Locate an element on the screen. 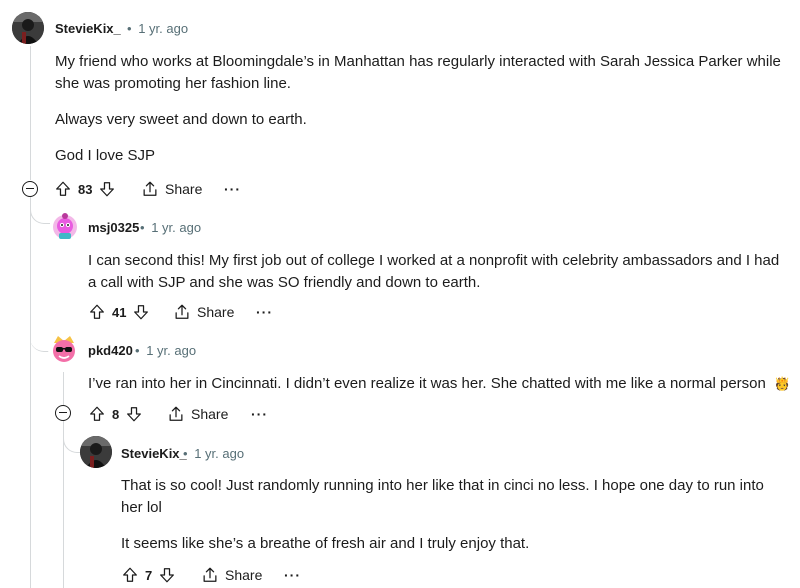 Image resolution: width=800 pixels, height=588 pixels. comment-author: msj0325 is located at coordinates (113, 227).